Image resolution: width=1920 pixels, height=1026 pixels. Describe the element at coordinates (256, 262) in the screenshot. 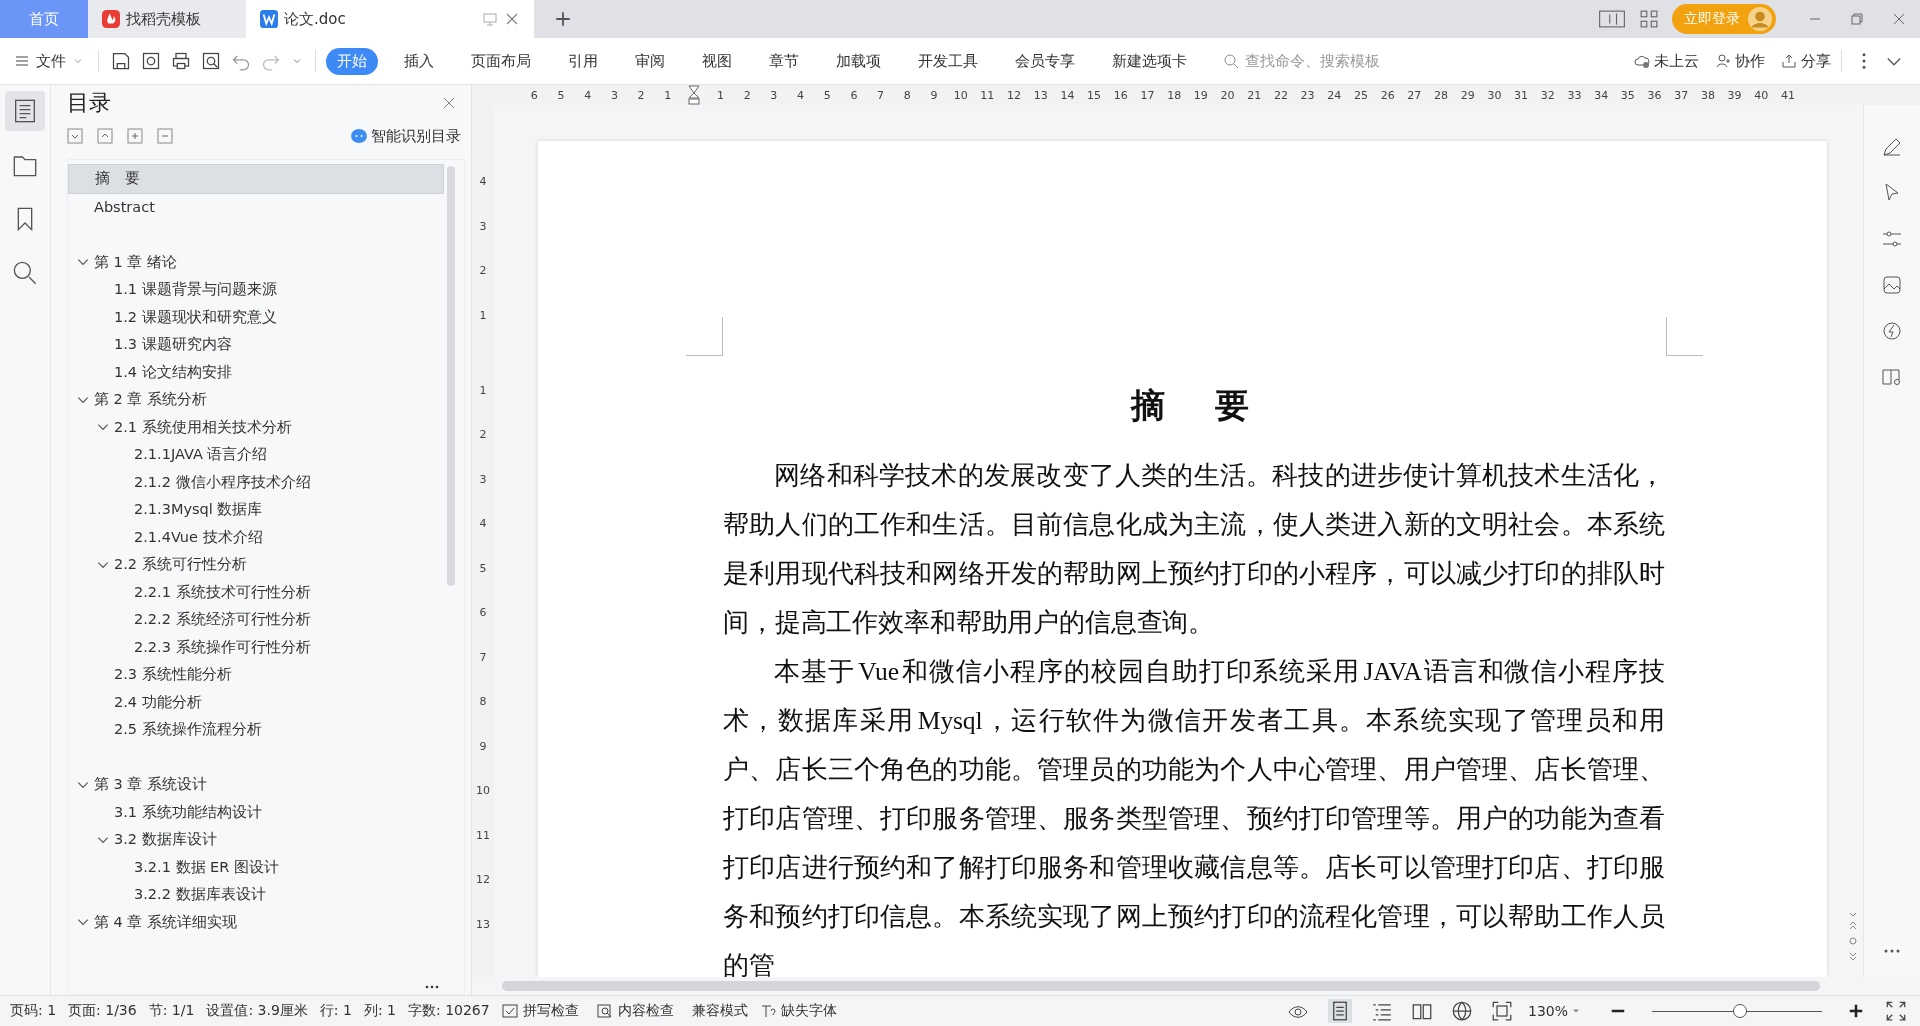

I see `outline-item: 第 1 章 绪论` at that location.